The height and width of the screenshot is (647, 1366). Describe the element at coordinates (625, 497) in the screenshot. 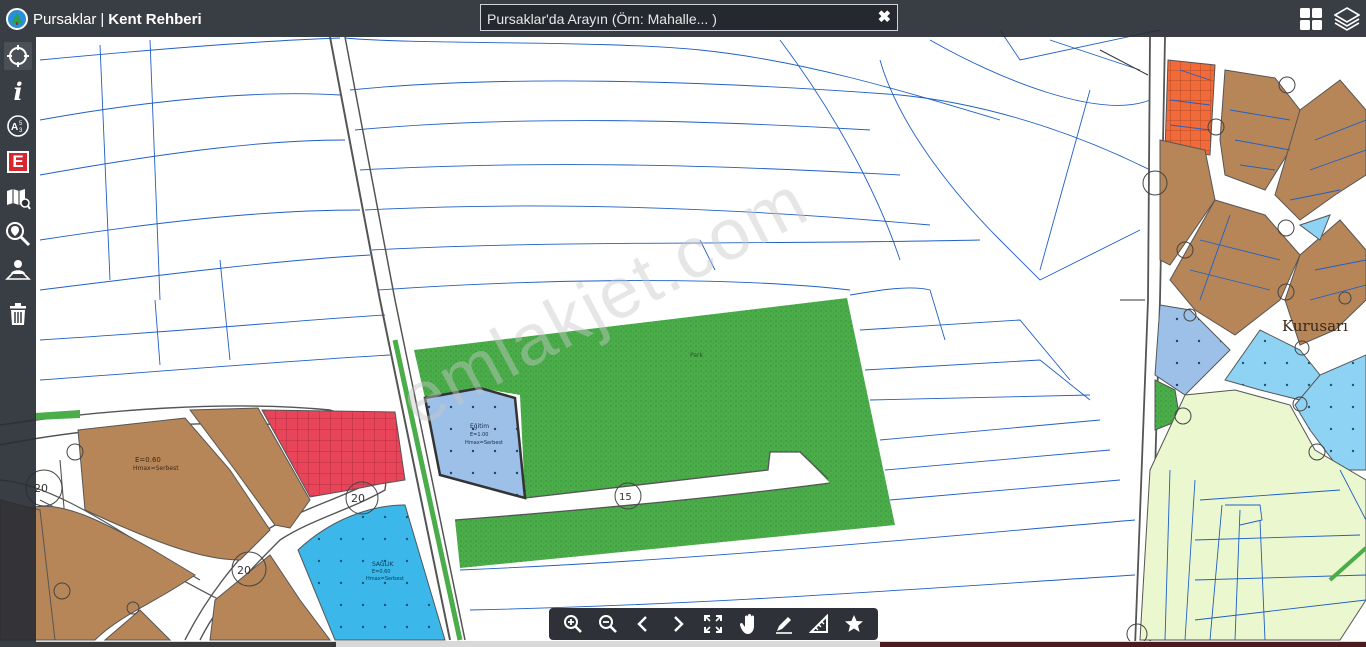

I see `svg-text: 15` at that location.